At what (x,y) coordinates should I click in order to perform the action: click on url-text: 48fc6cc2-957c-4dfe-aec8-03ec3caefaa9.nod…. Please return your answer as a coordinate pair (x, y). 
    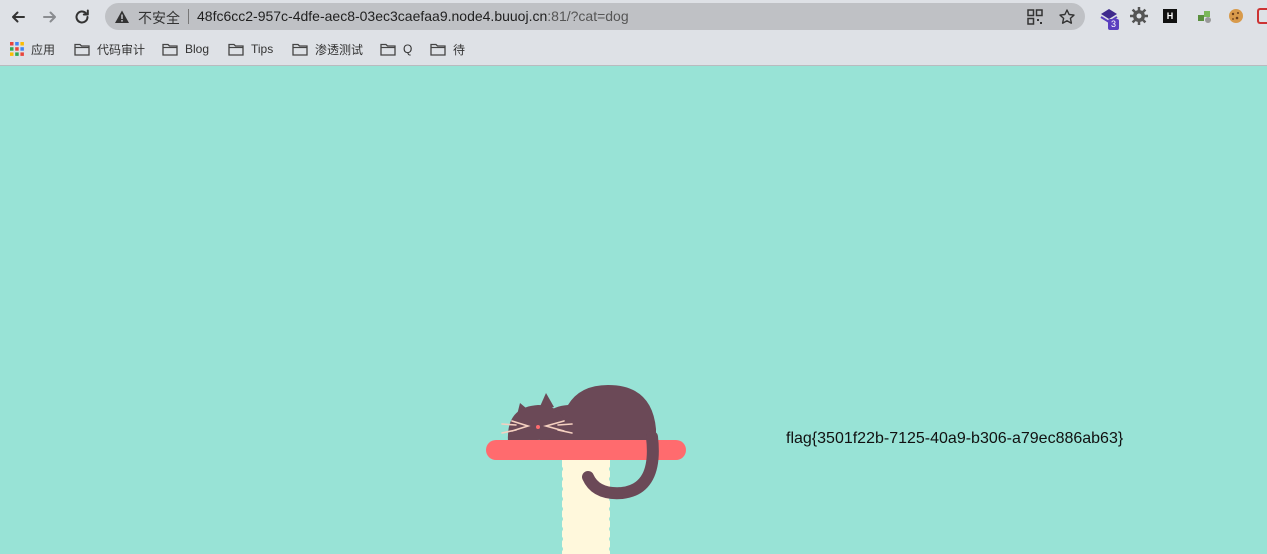
    Looking at the image, I should click on (413, 16).